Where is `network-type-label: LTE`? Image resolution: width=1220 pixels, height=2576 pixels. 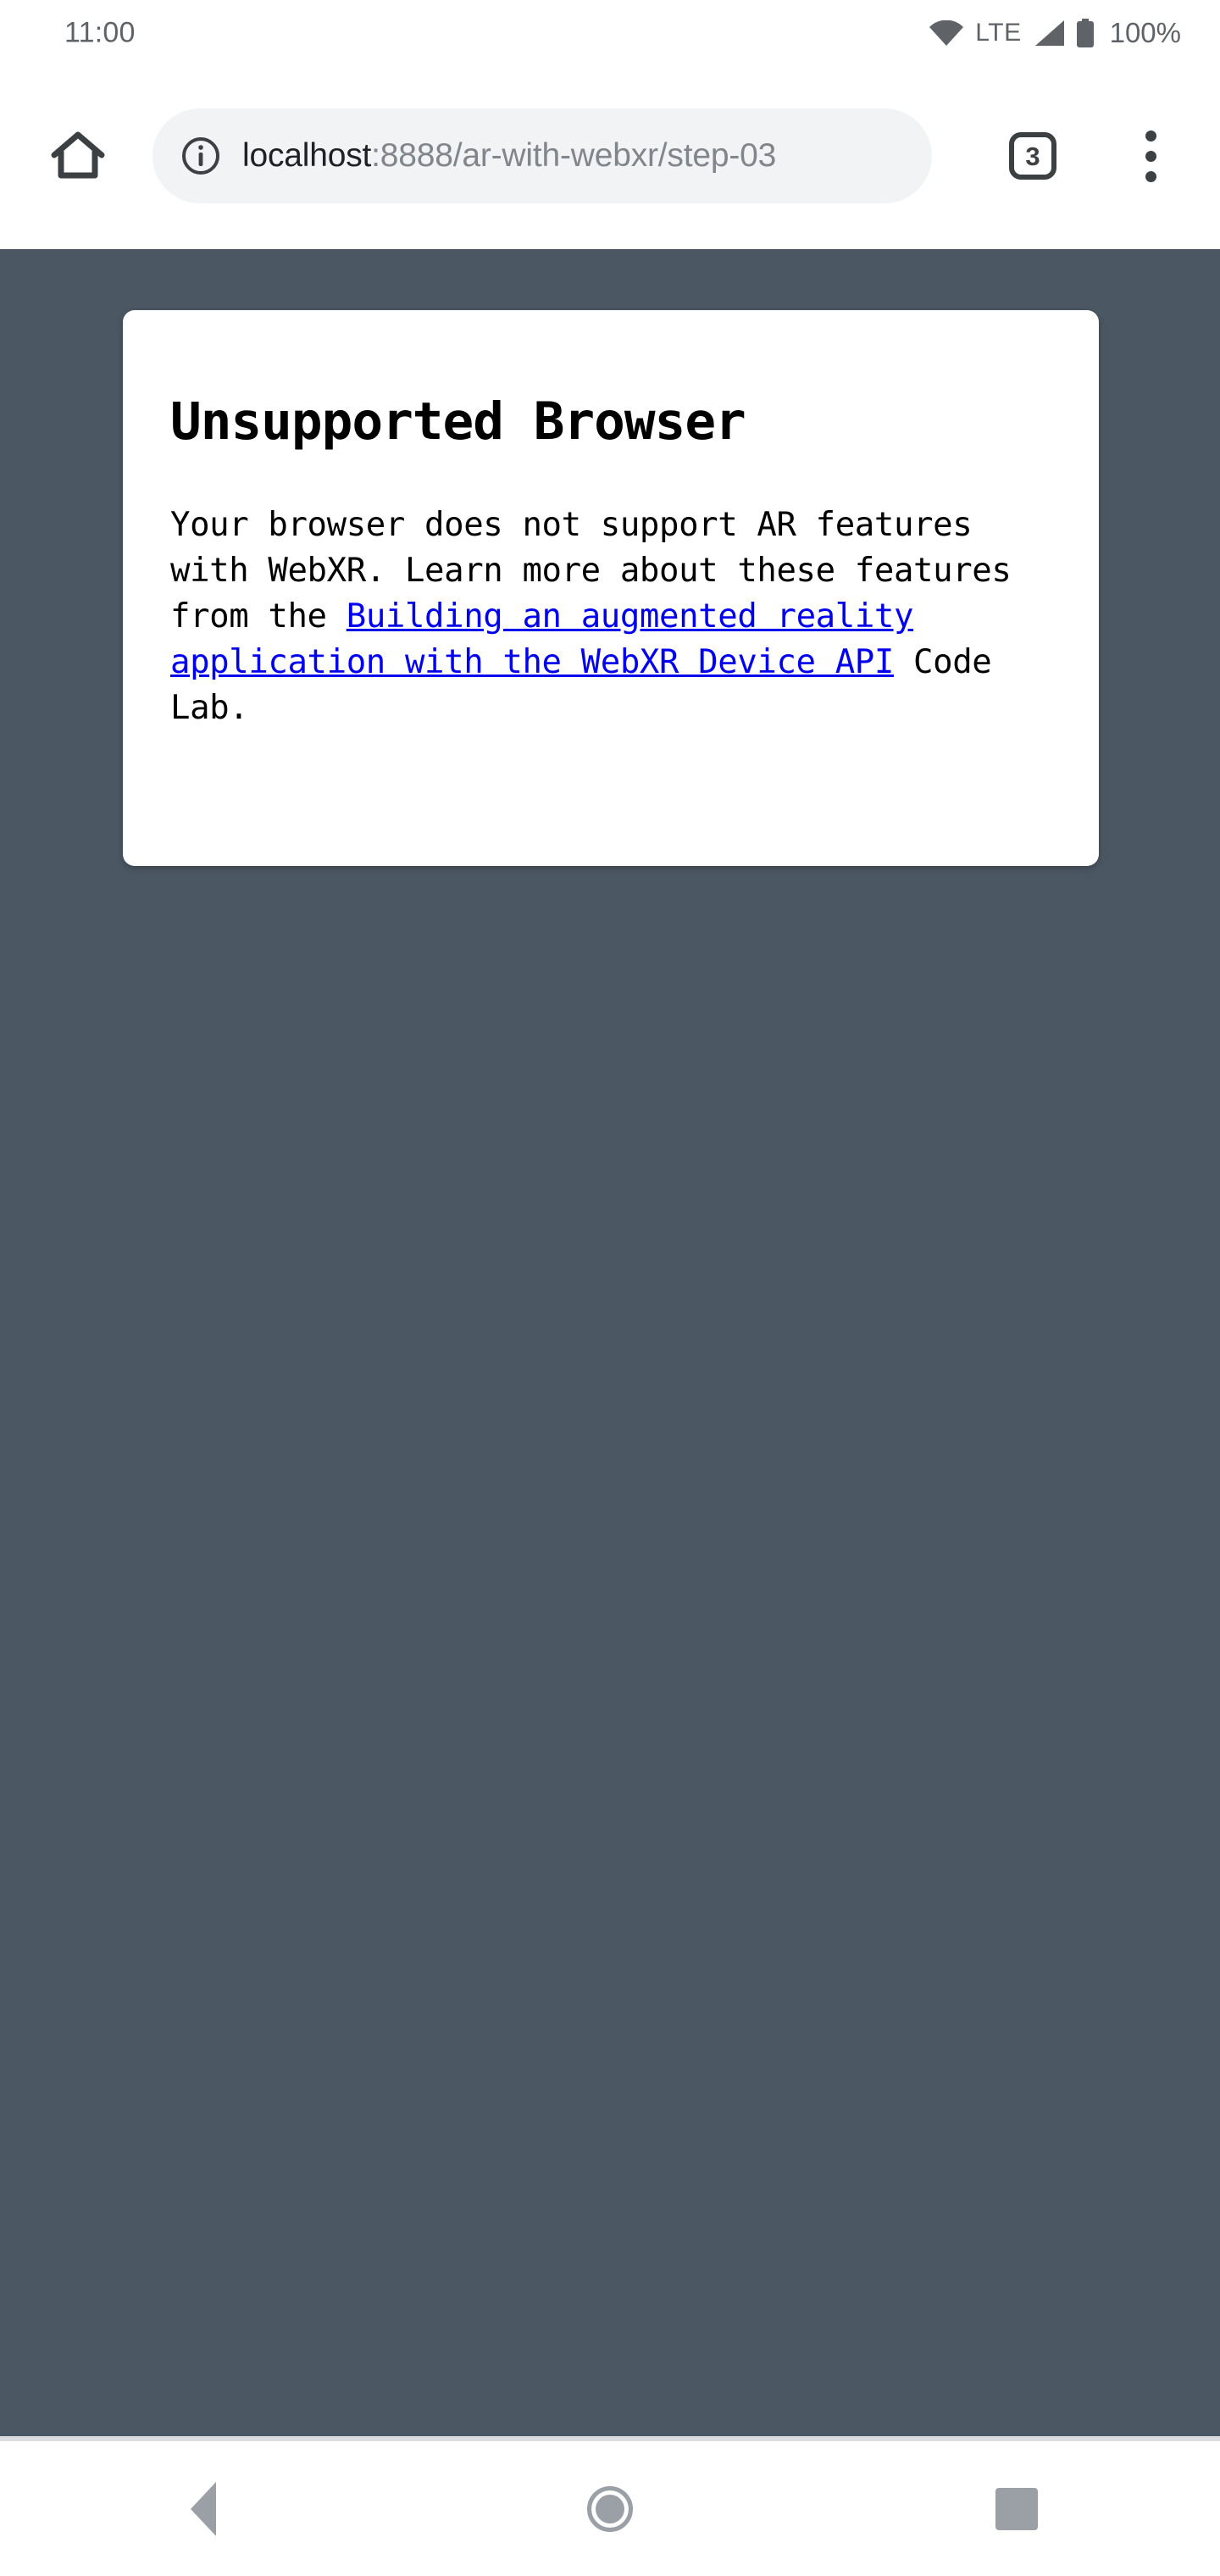
network-type-label: LTE is located at coordinates (998, 33).